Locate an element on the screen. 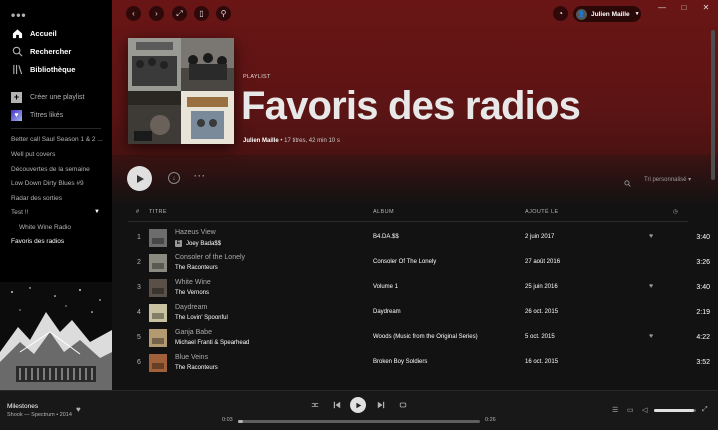 The height and width of the screenshot is (430, 718). play-button is located at coordinates (139, 178).